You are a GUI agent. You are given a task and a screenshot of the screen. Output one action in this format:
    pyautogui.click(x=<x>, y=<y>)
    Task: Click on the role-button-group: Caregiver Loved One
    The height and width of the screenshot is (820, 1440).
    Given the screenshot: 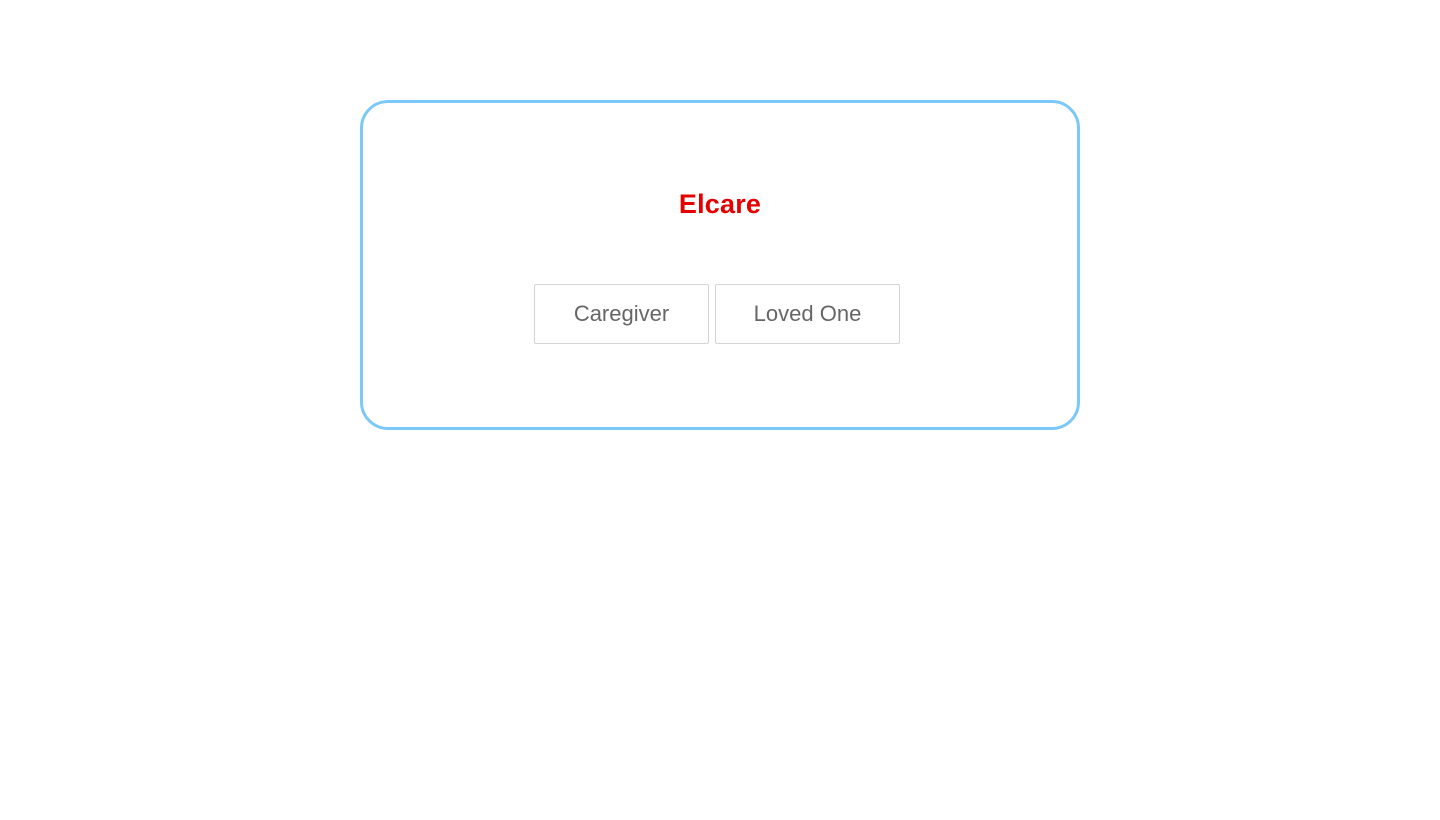 What is the action you would take?
    pyautogui.click(x=717, y=314)
    